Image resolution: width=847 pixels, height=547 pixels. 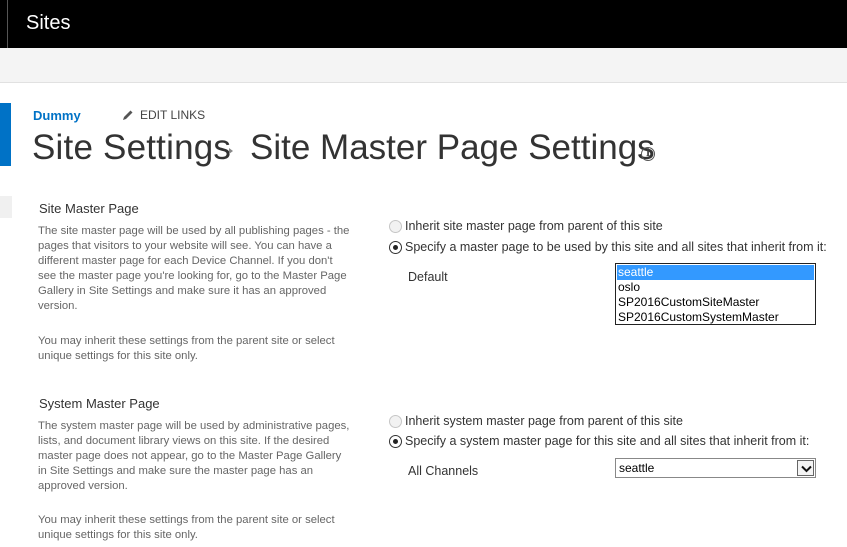 What do you see at coordinates (173, 115) in the screenshot?
I see `edit-links-label: EDIT LINKS` at bounding box center [173, 115].